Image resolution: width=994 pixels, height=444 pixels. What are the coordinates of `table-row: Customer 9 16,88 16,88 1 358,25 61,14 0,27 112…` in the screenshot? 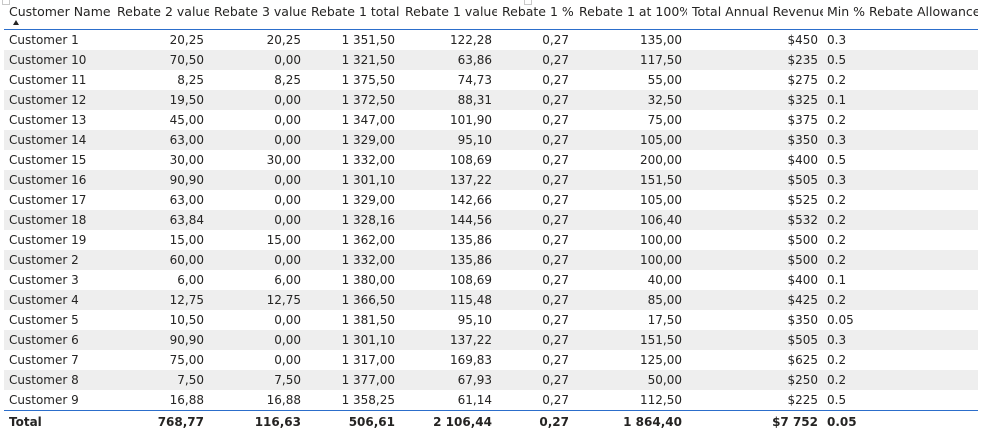 It's located at (491, 400).